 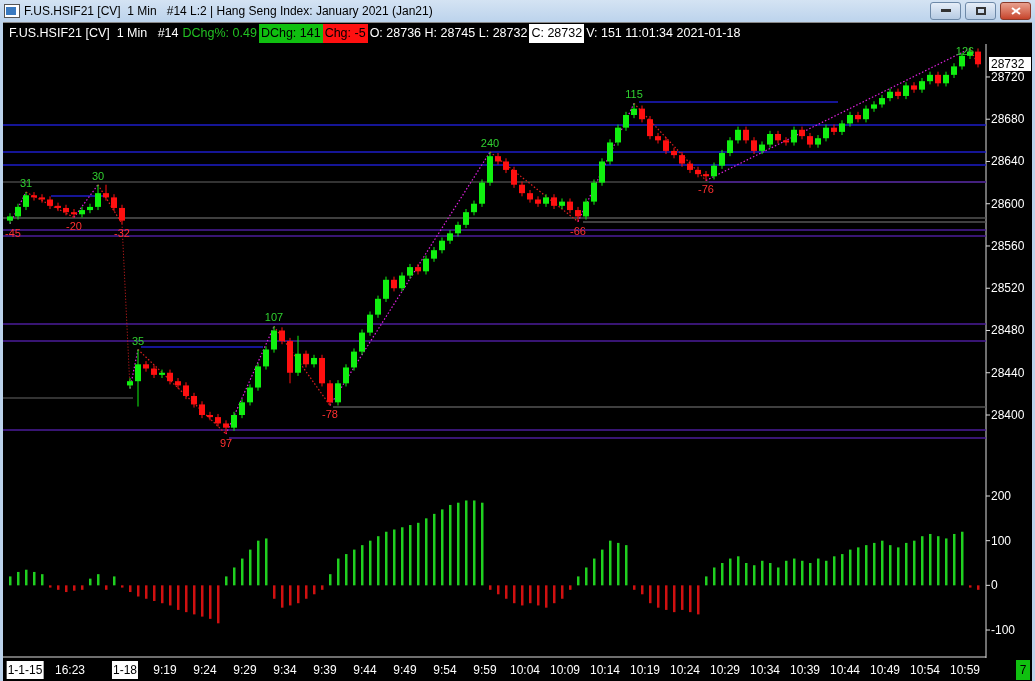 What do you see at coordinates (1010, 64) in the screenshot?
I see `current-price-label: 28732` at bounding box center [1010, 64].